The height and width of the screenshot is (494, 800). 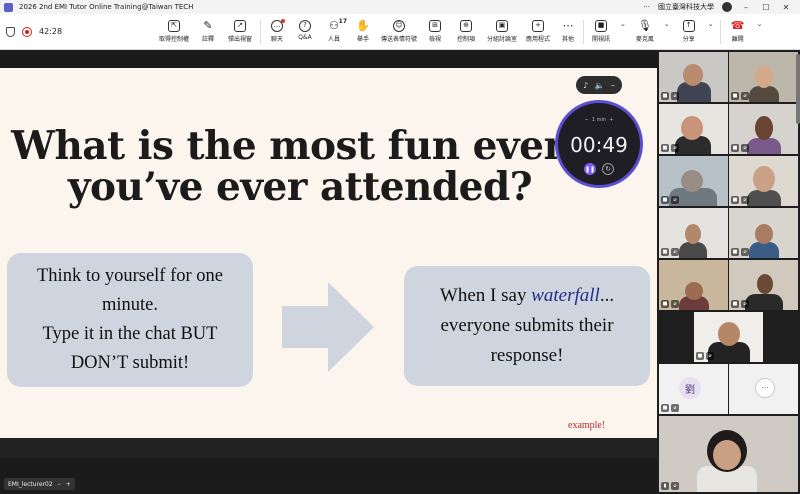 What do you see at coordinates (798, 89) in the screenshot?
I see `gallery-scrollbar` at bounding box center [798, 89].